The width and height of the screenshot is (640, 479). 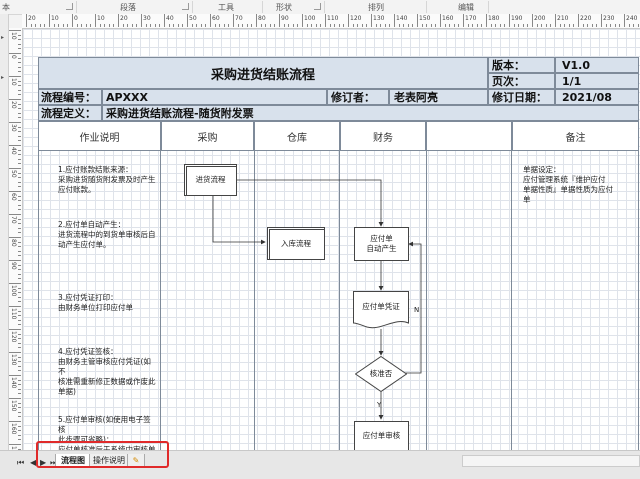 What do you see at coordinates (124, 18) in the screenshot?
I see `ruler-label: 20` at bounding box center [124, 18].